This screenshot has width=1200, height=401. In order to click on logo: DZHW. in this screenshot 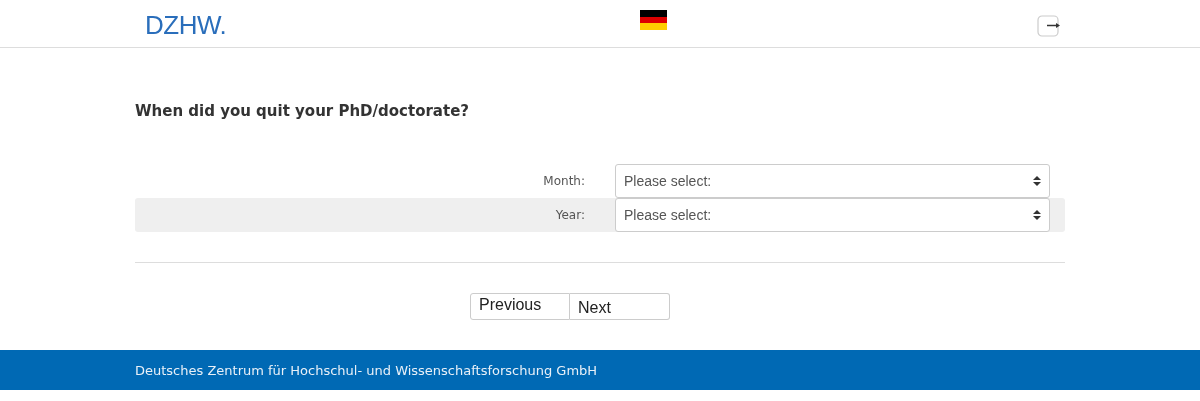, I will do `click(186, 25)`.